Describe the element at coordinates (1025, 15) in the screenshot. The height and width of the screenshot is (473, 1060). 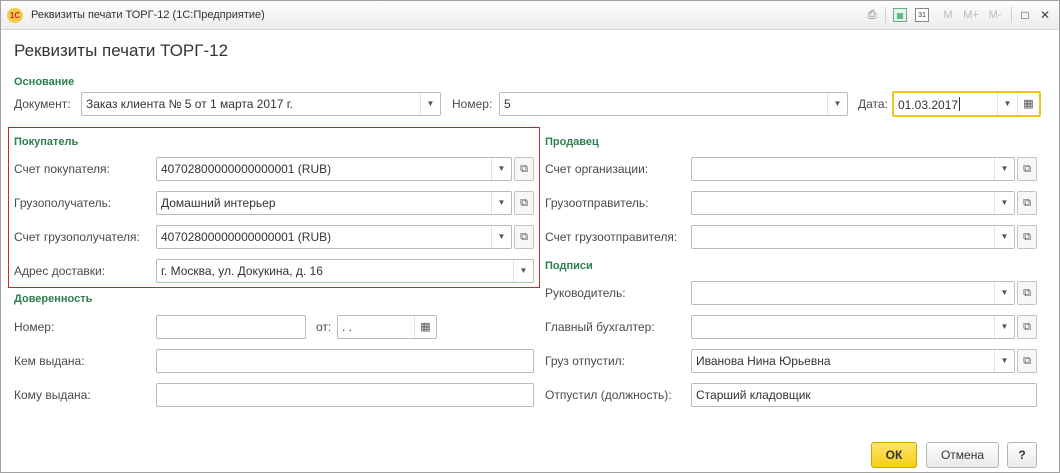
I see `maximize-icon: □` at that location.